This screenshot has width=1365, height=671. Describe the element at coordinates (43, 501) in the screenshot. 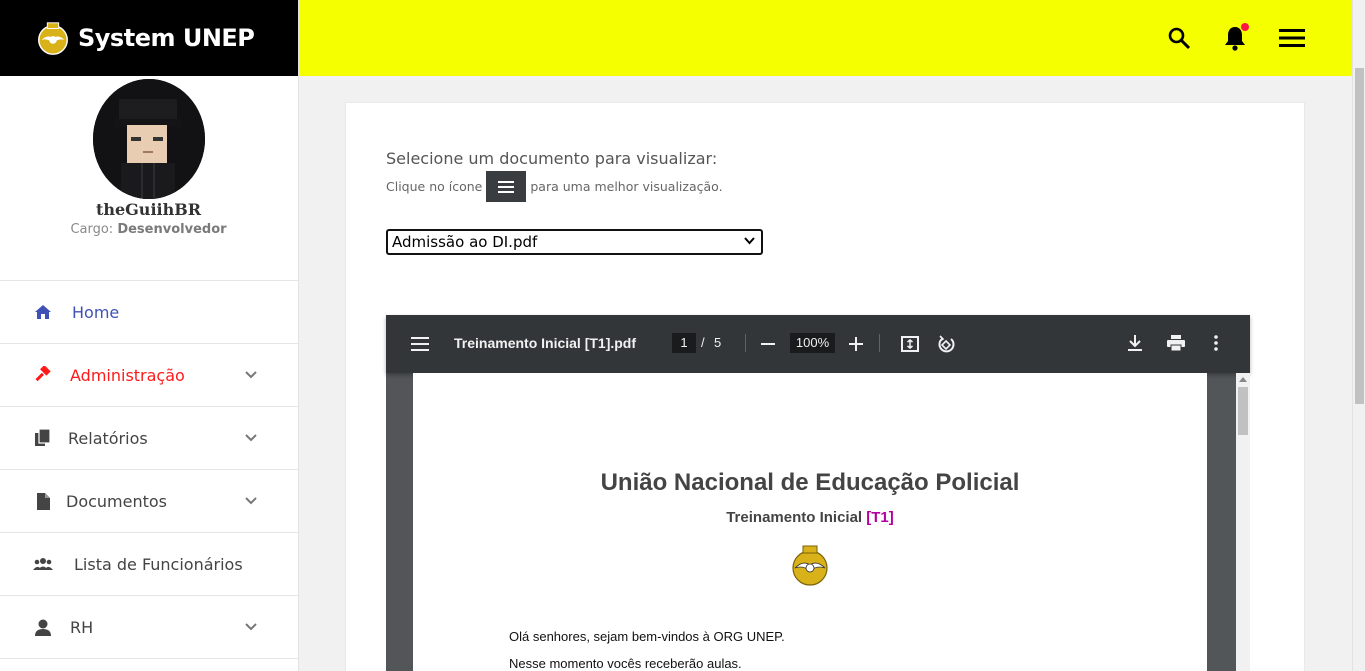

I see `document-icon` at that location.